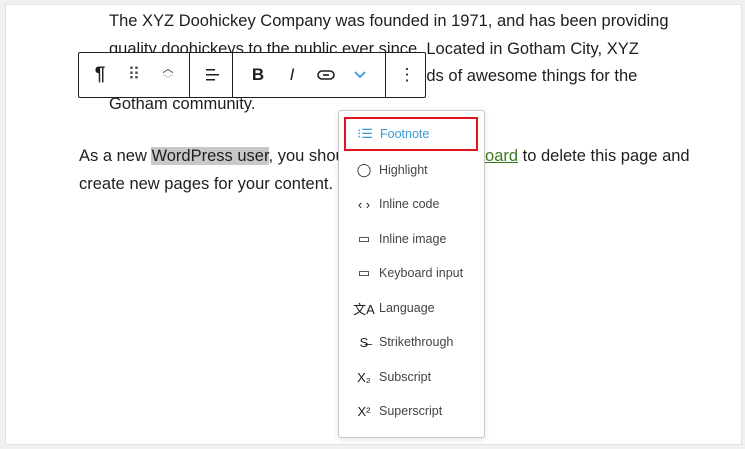 The height and width of the screenshot is (449, 745). I want to click on footnote-icon: ⁝☰, so click(365, 133).